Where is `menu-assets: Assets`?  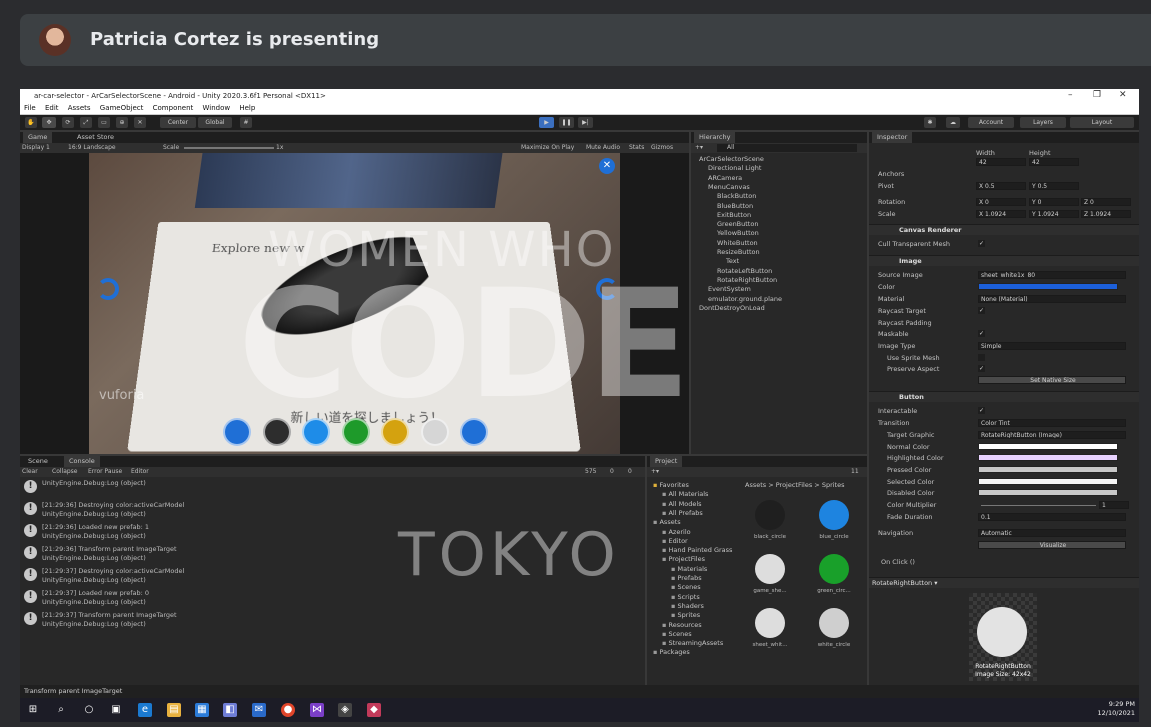 menu-assets: Assets is located at coordinates (79, 108).